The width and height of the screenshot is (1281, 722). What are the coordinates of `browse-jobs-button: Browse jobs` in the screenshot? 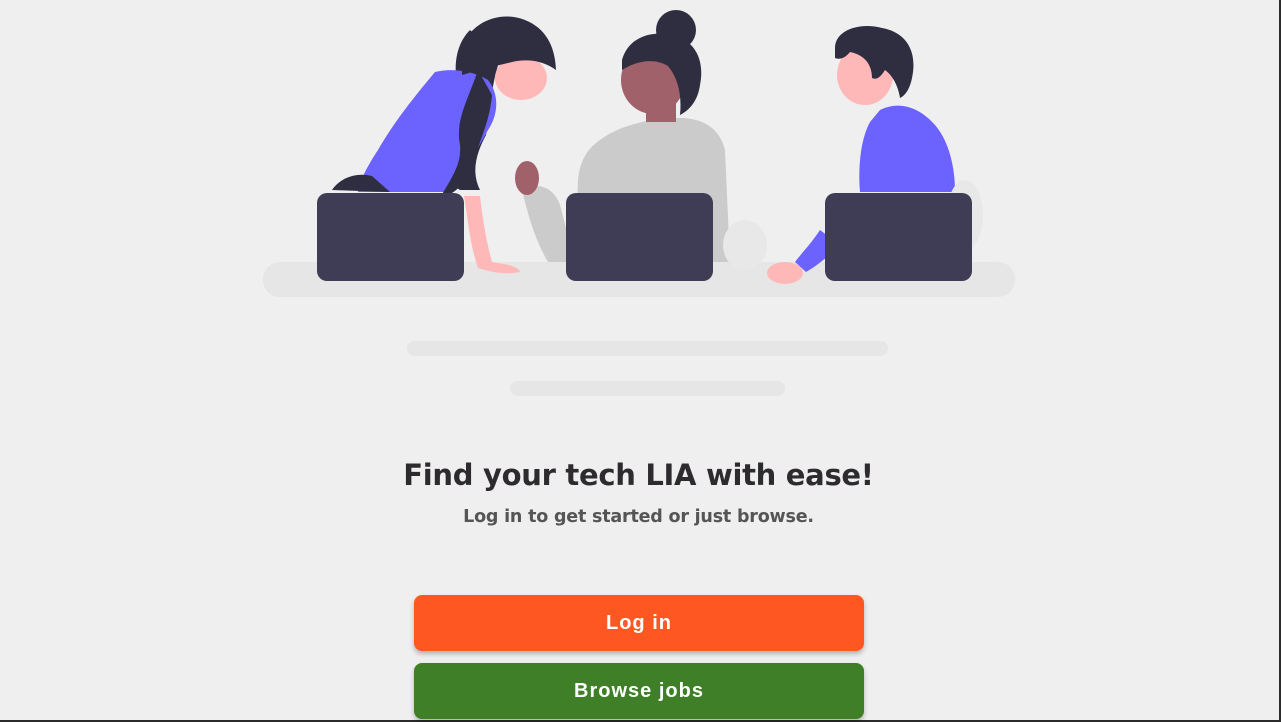 It's located at (639, 691).